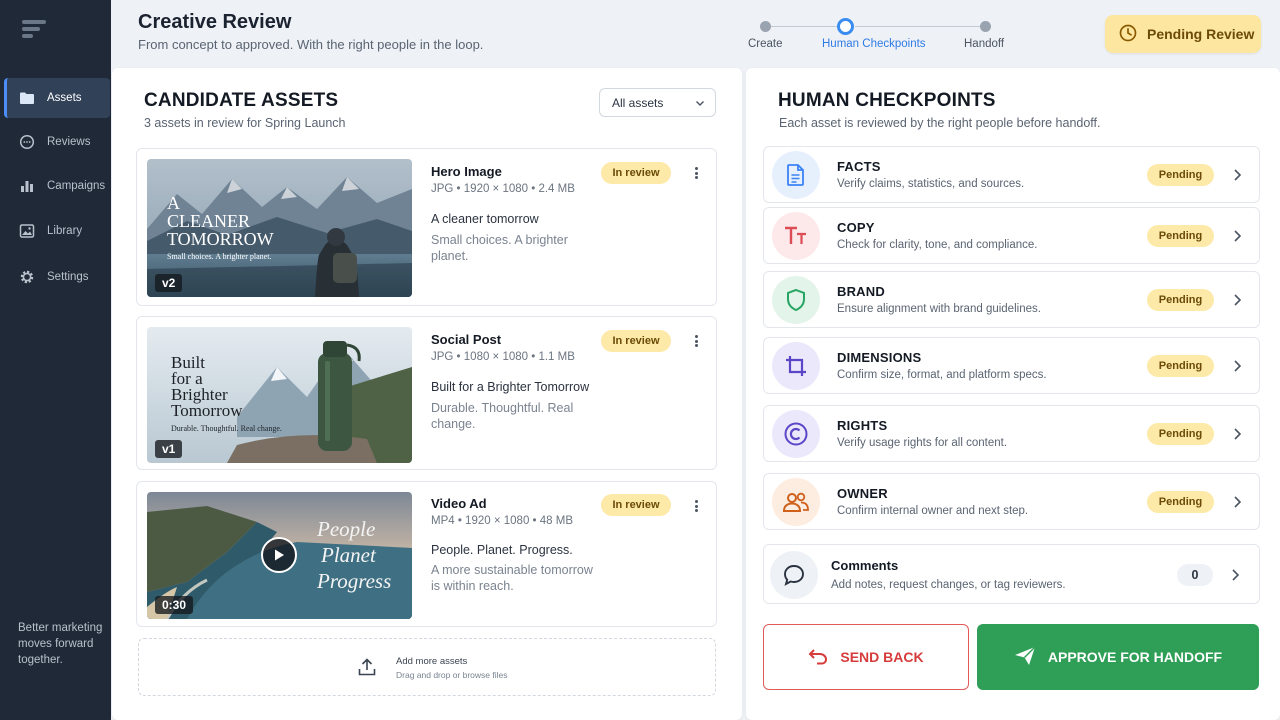 The image size is (1280, 720). I want to click on asset-headline: People. Planet. Progress., so click(502, 550).